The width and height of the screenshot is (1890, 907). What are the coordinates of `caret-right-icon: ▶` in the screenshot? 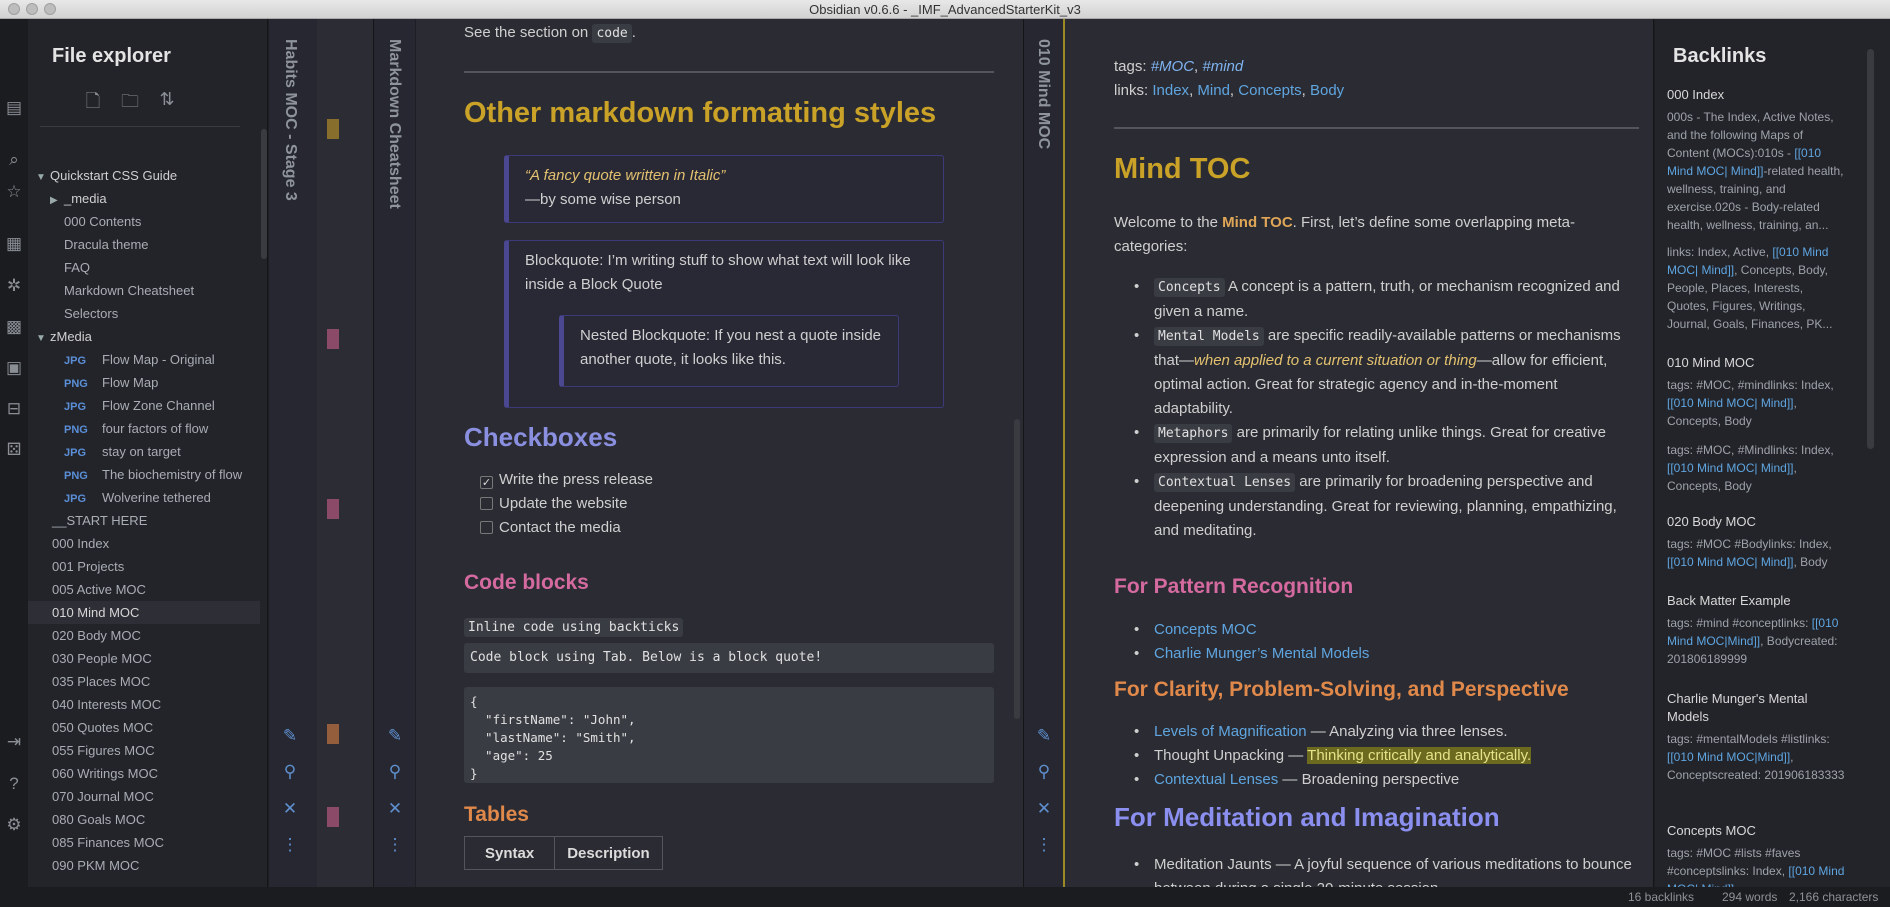 It's located at (57, 199).